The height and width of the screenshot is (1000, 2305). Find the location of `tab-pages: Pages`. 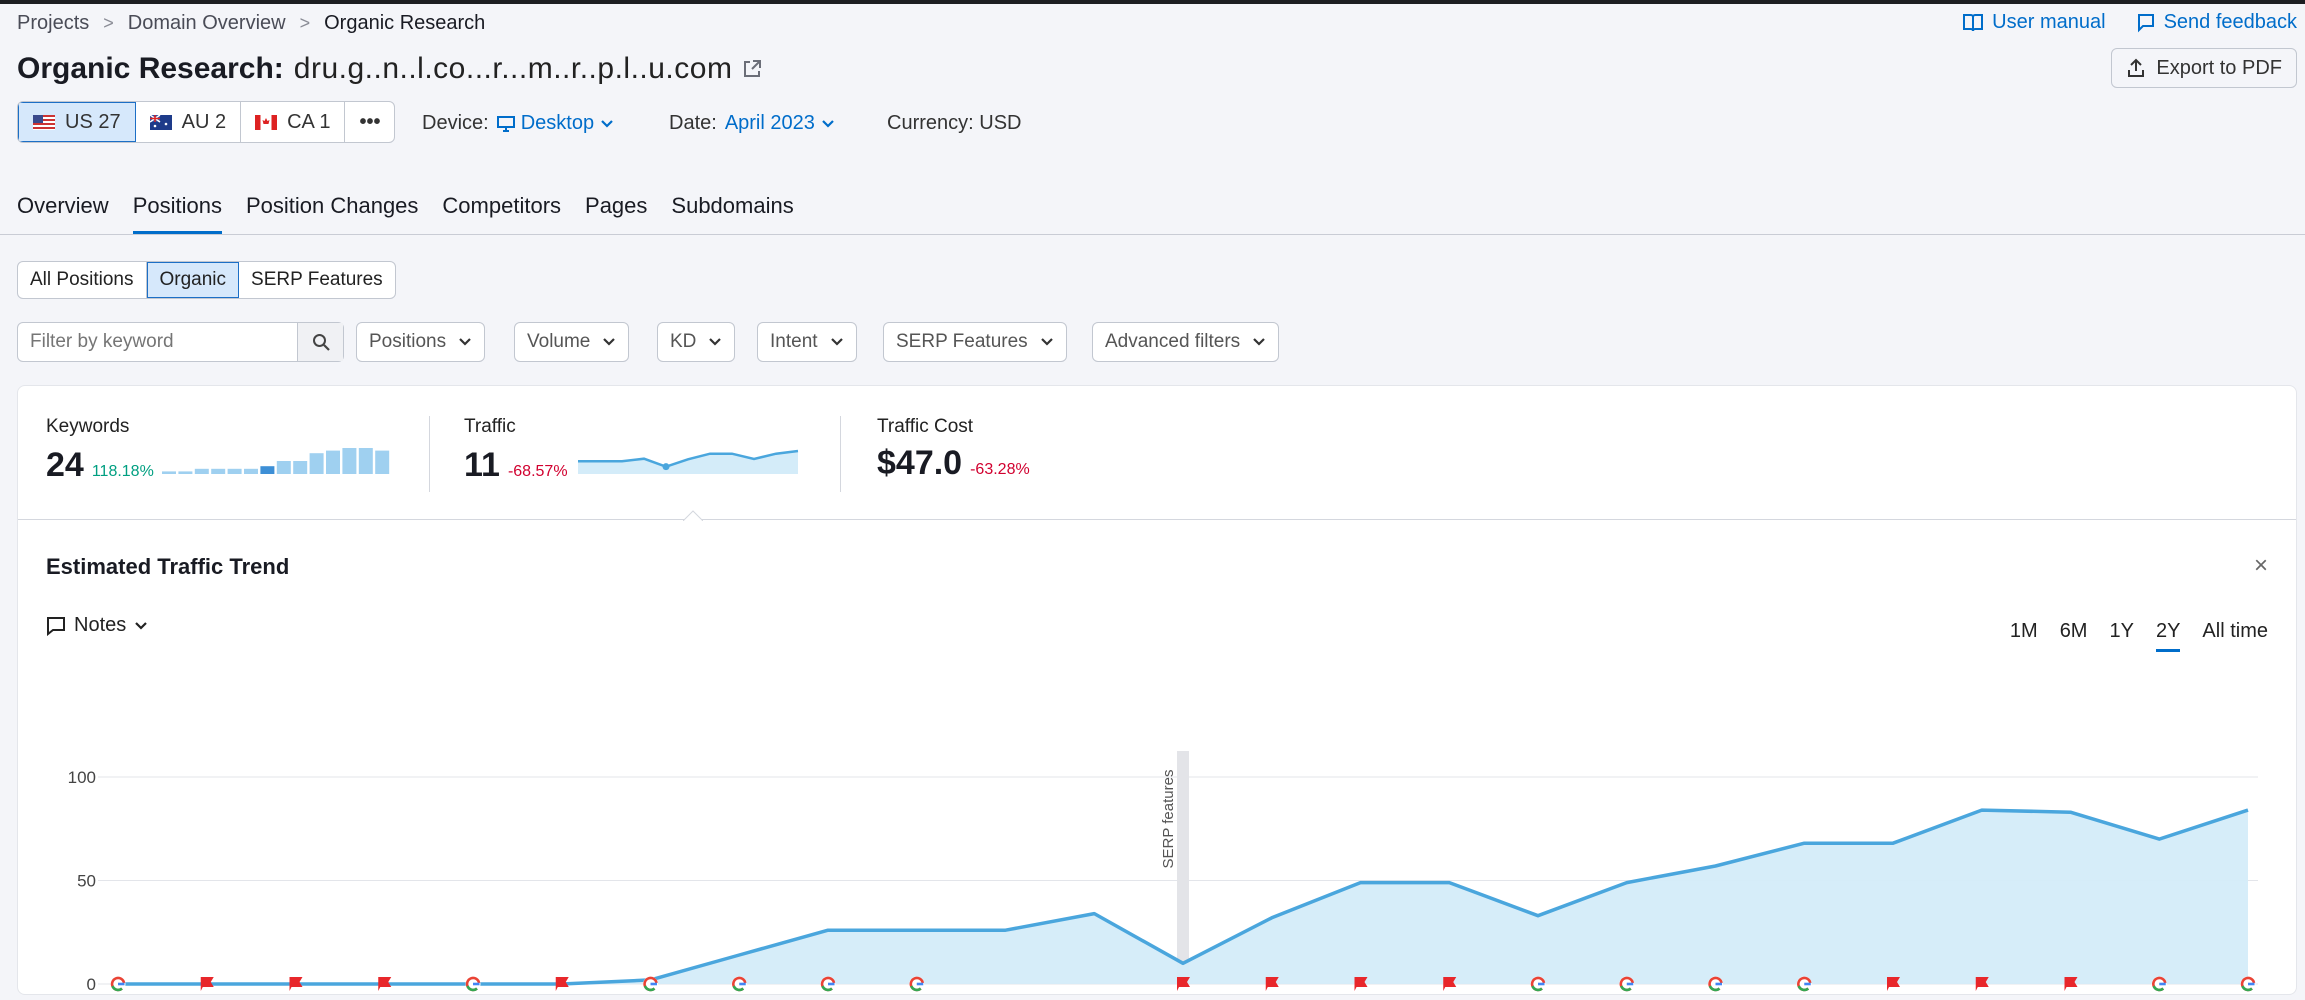

tab-pages: Pages is located at coordinates (616, 213).